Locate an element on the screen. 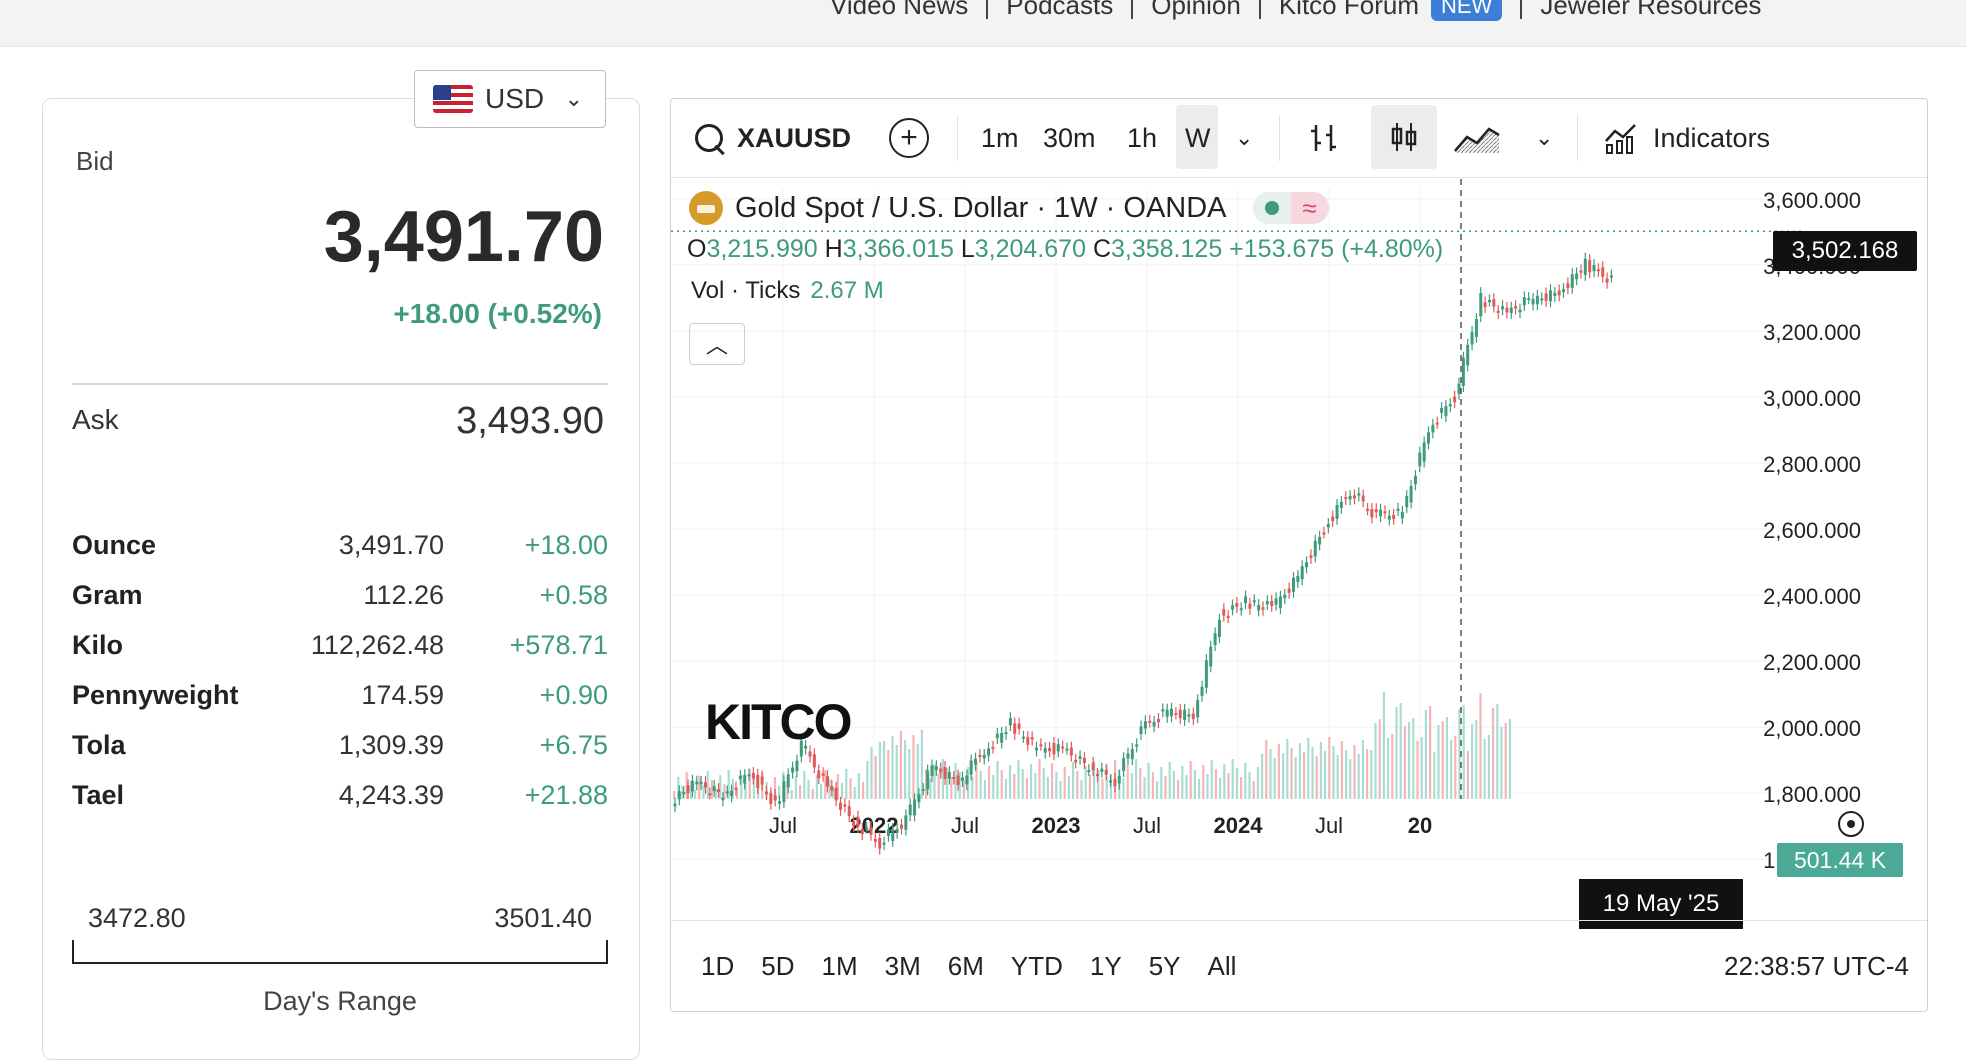 The width and height of the screenshot is (1966, 1060). o-label: O is located at coordinates (697, 249).